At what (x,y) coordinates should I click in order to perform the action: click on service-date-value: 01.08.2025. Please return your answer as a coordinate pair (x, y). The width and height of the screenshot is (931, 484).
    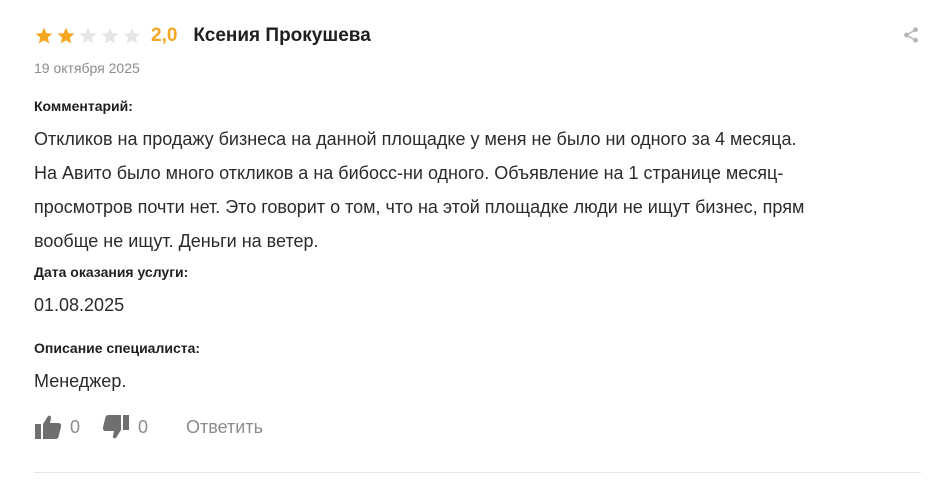
    Looking at the image, I should click on (79, 305).